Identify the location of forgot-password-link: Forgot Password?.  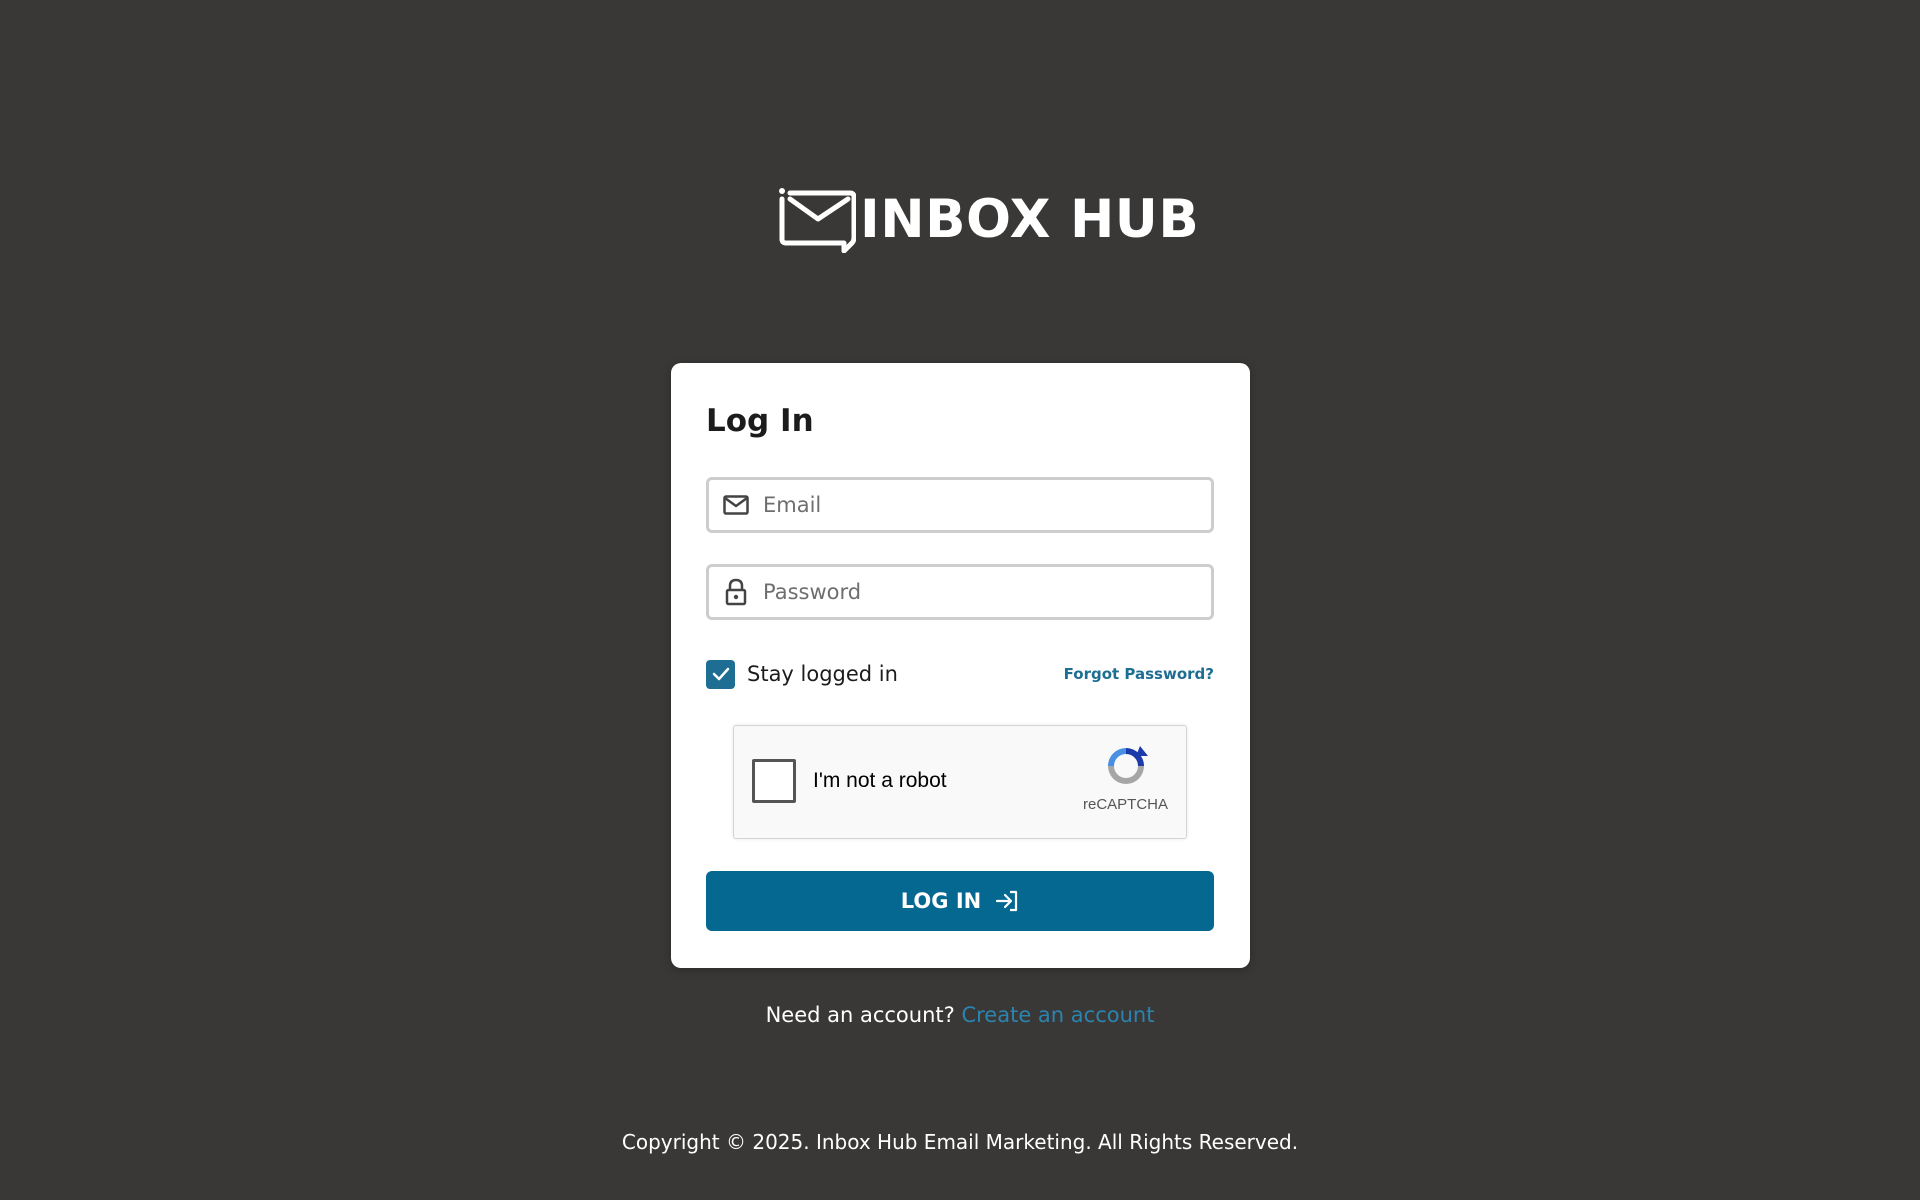
(1139, 674).